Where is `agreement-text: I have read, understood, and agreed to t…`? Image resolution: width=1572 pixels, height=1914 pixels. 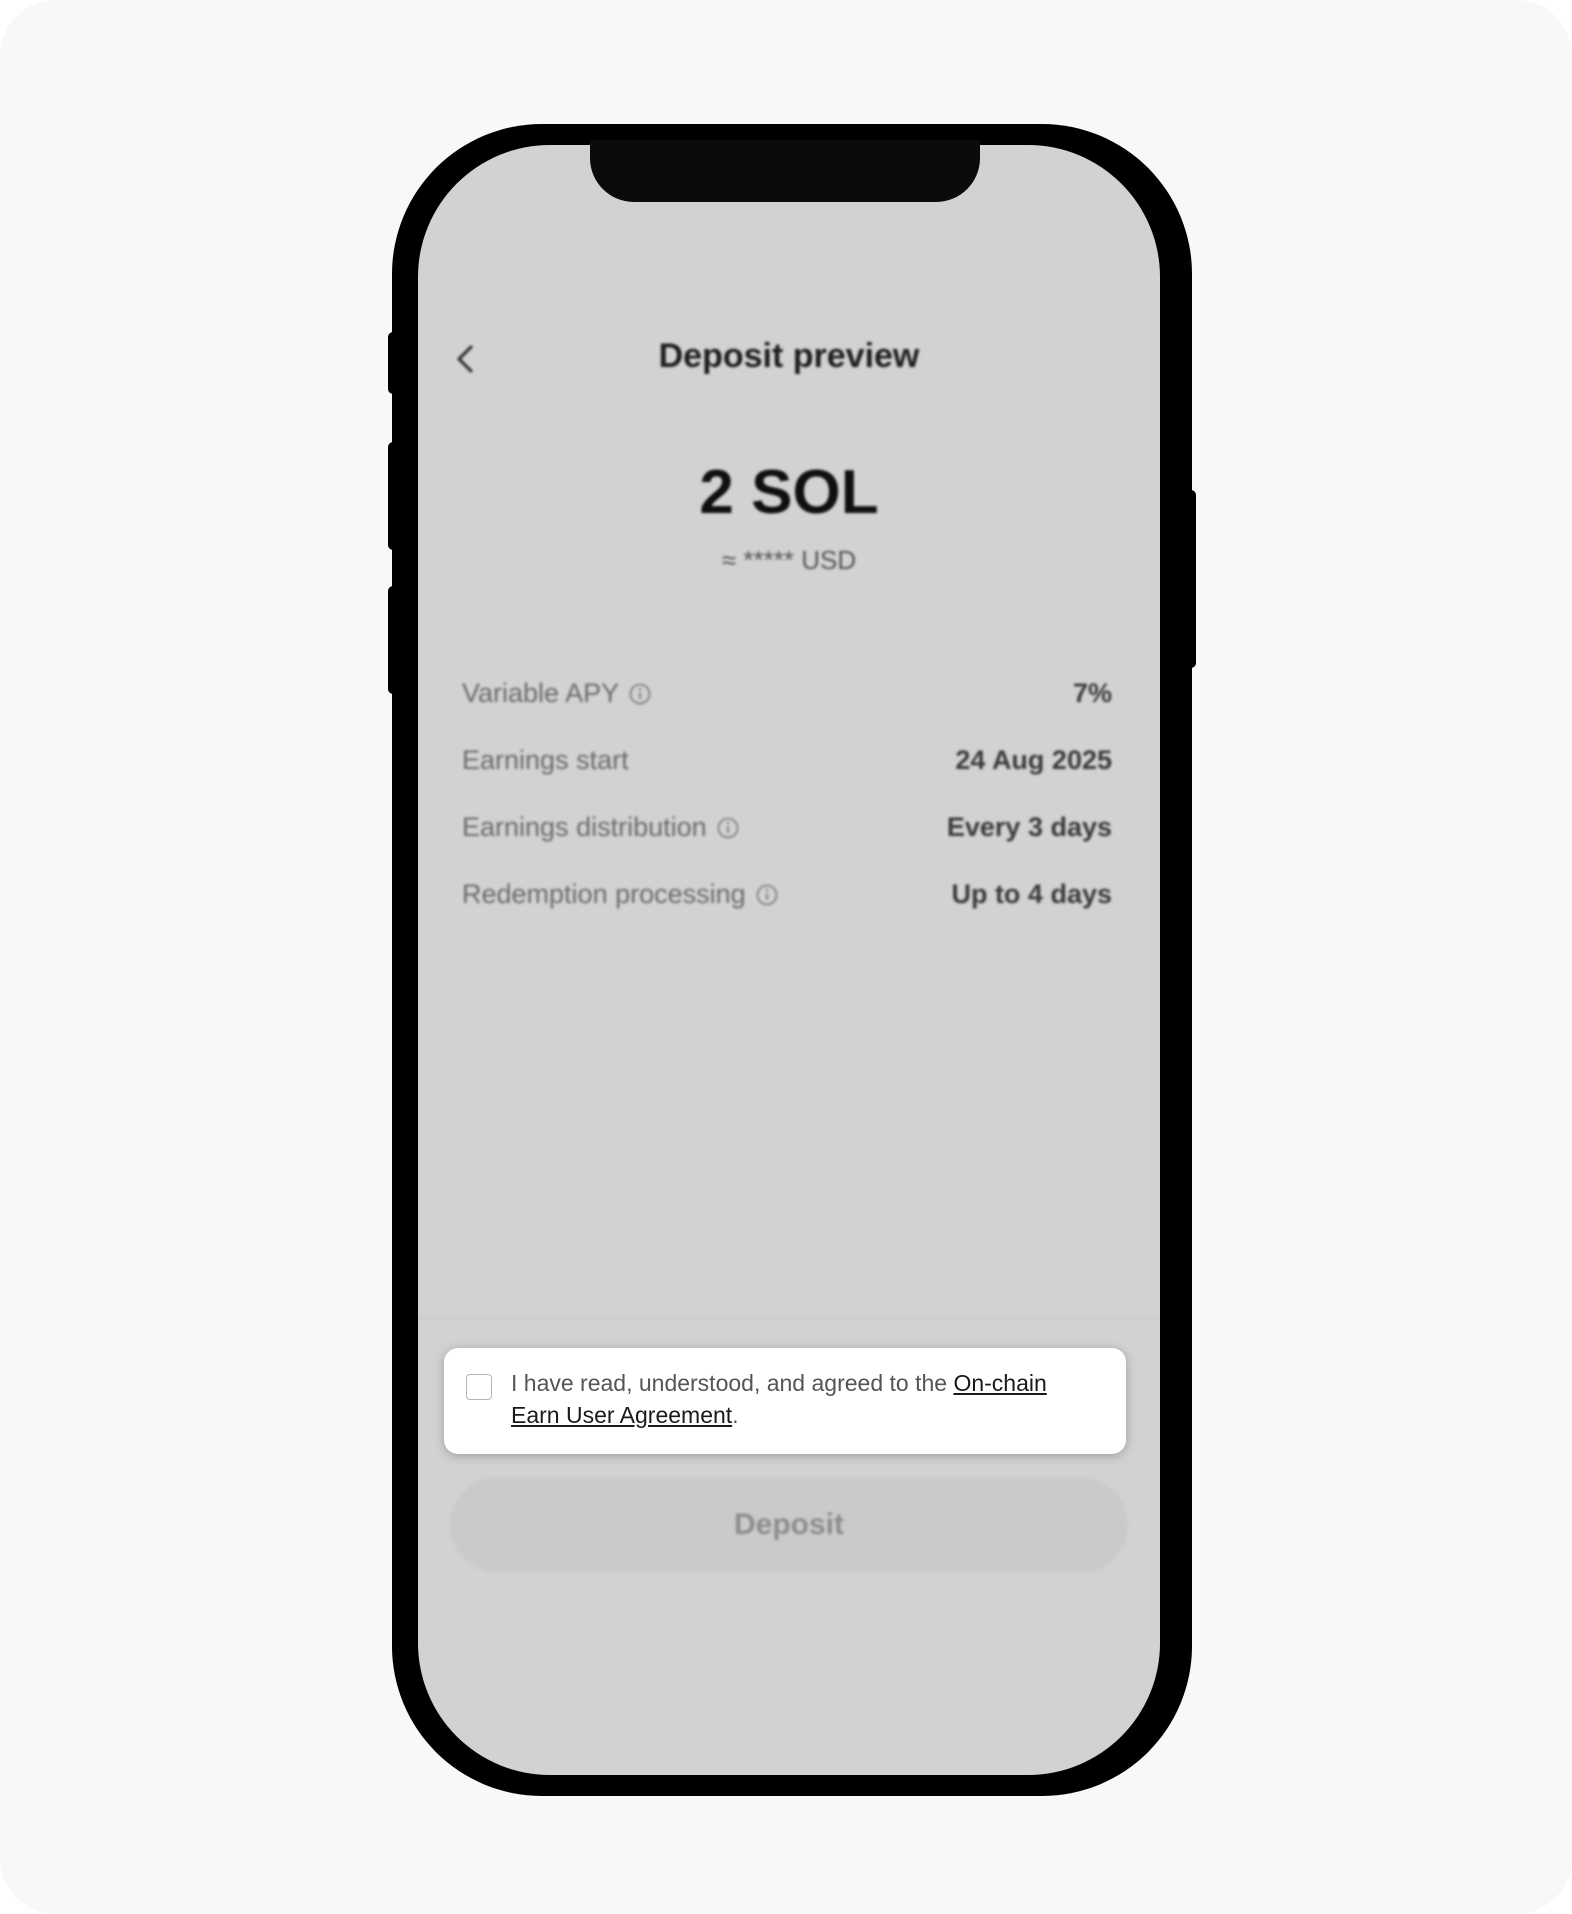
agreement-text: I have read, understood, and agreed to t… is located at coordinates (798, 1399).